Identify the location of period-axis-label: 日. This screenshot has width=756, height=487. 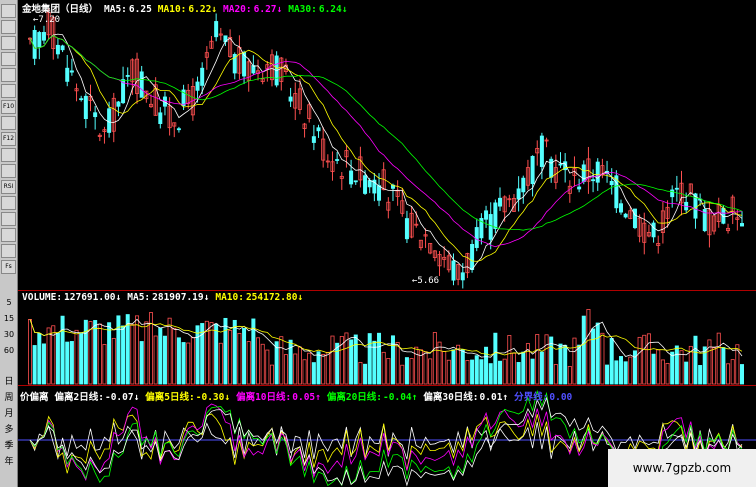
(9, 382).